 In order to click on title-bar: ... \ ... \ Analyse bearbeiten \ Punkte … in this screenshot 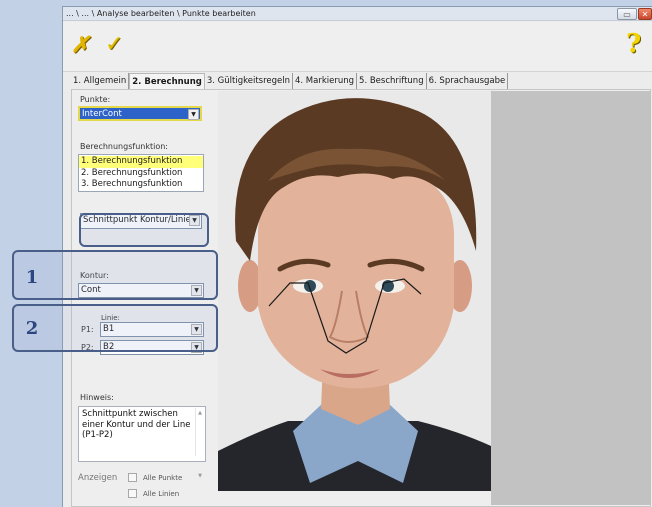, I will do `click(357, 14)`.